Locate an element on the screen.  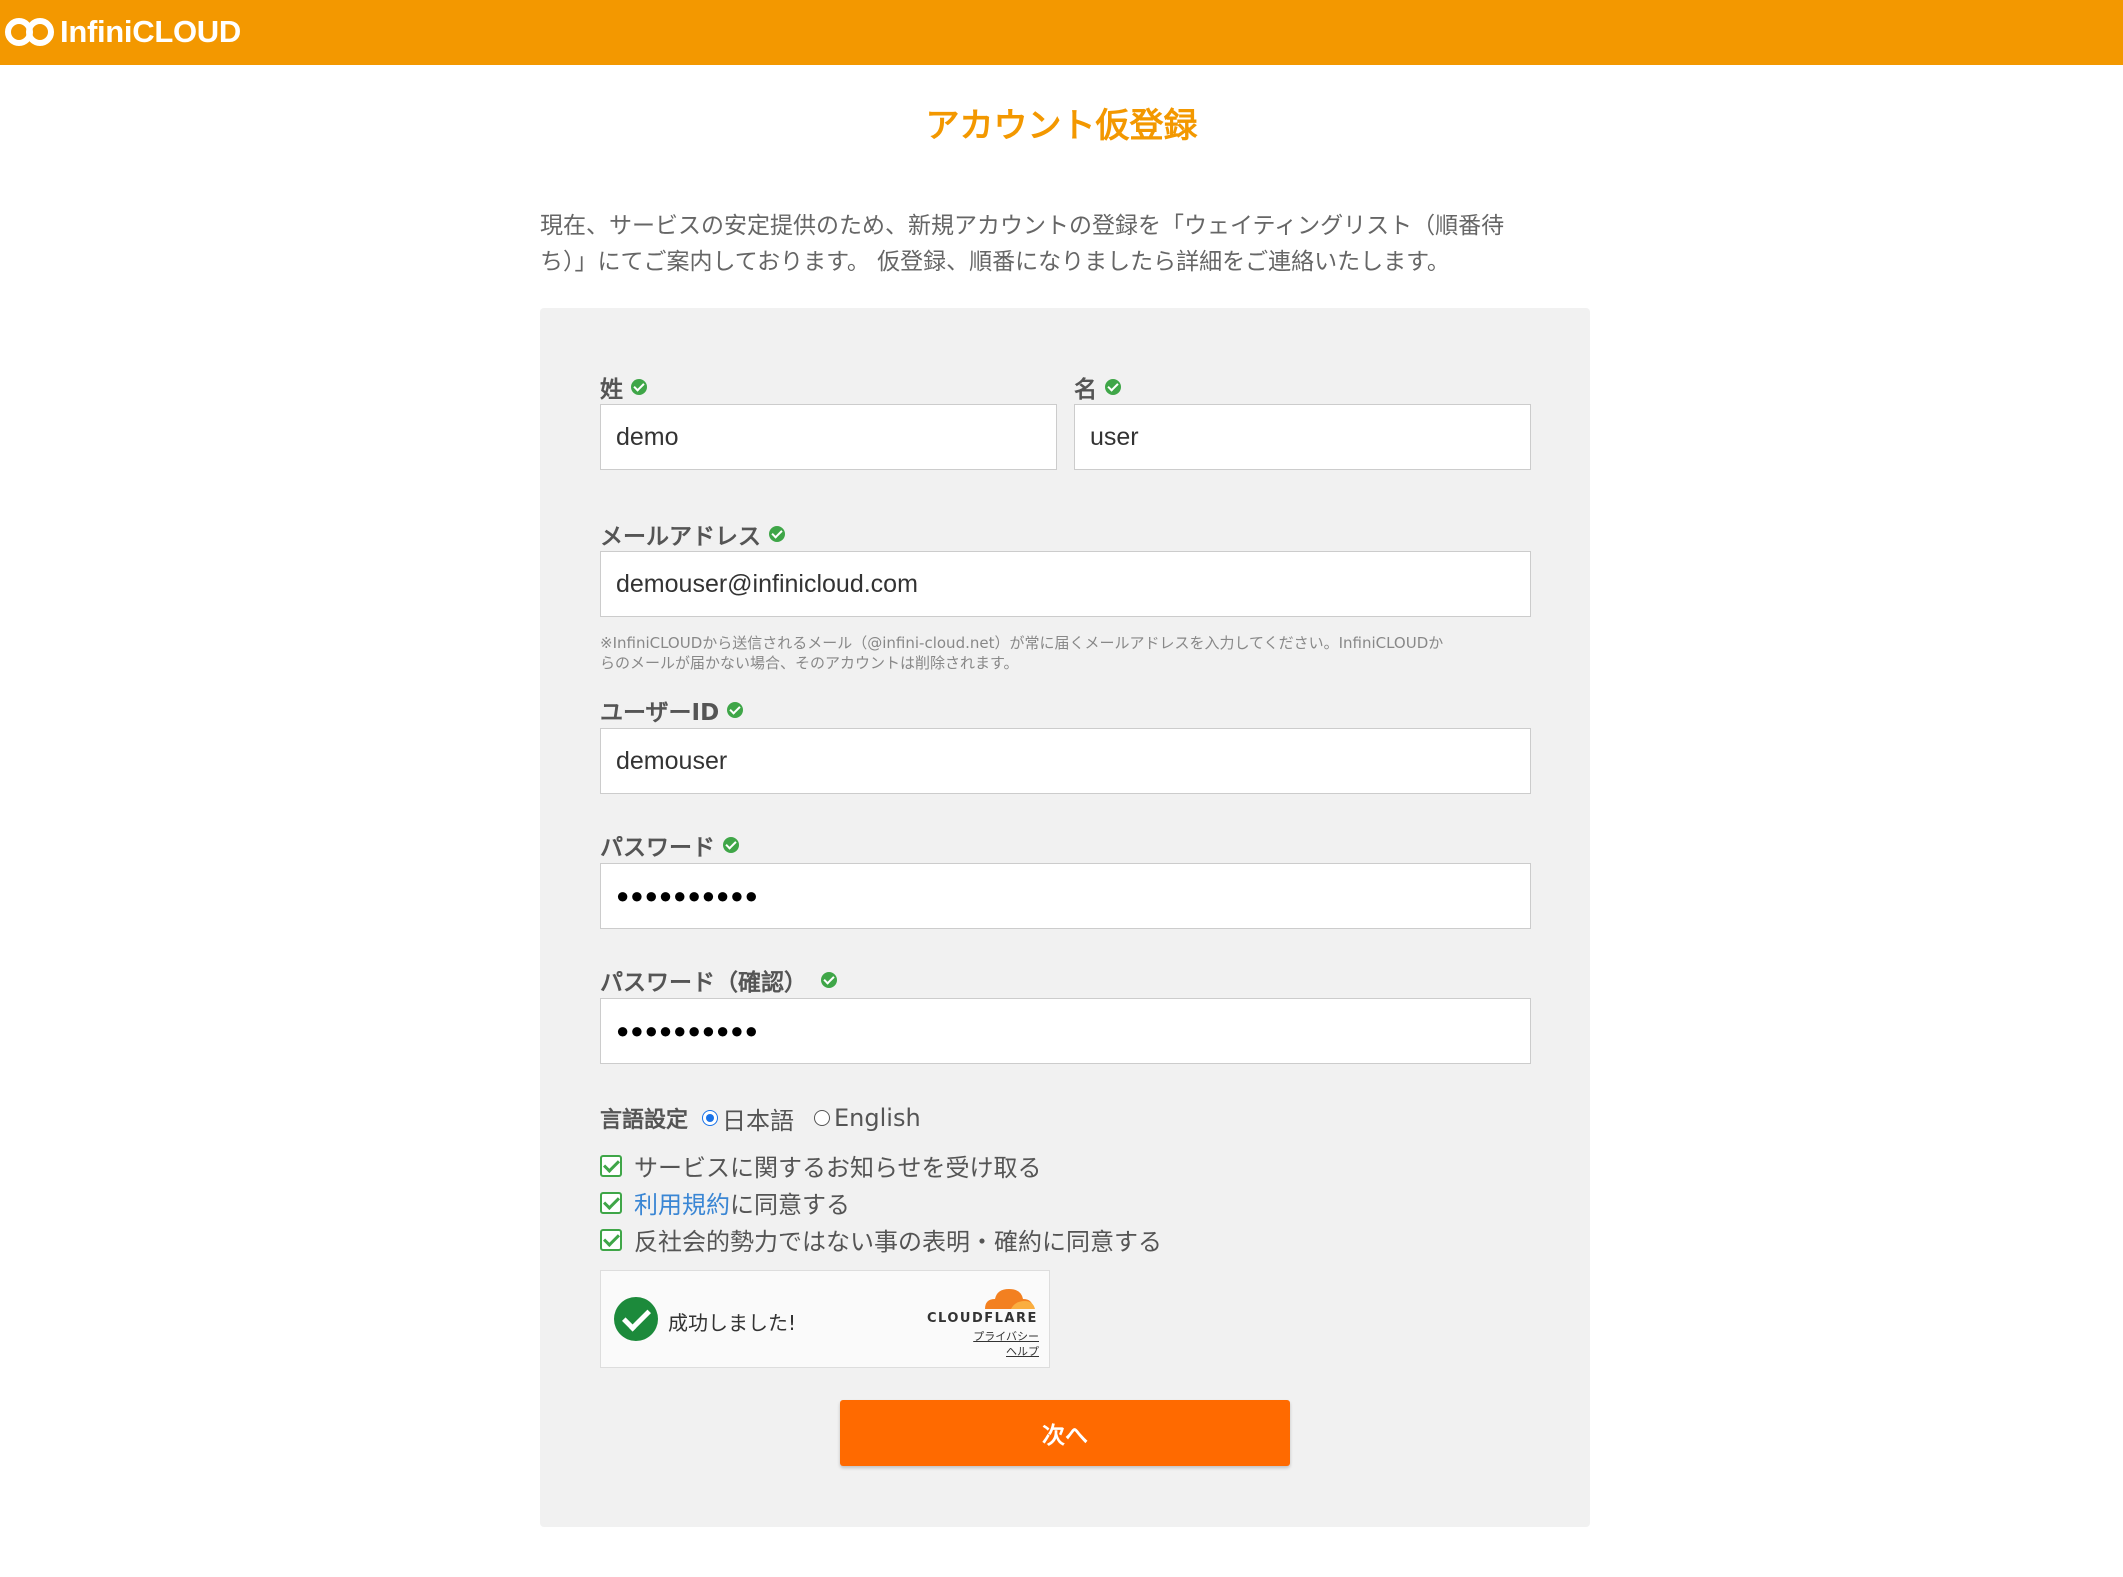
user-id-input: demouser is located at coordinates (1065, 761).